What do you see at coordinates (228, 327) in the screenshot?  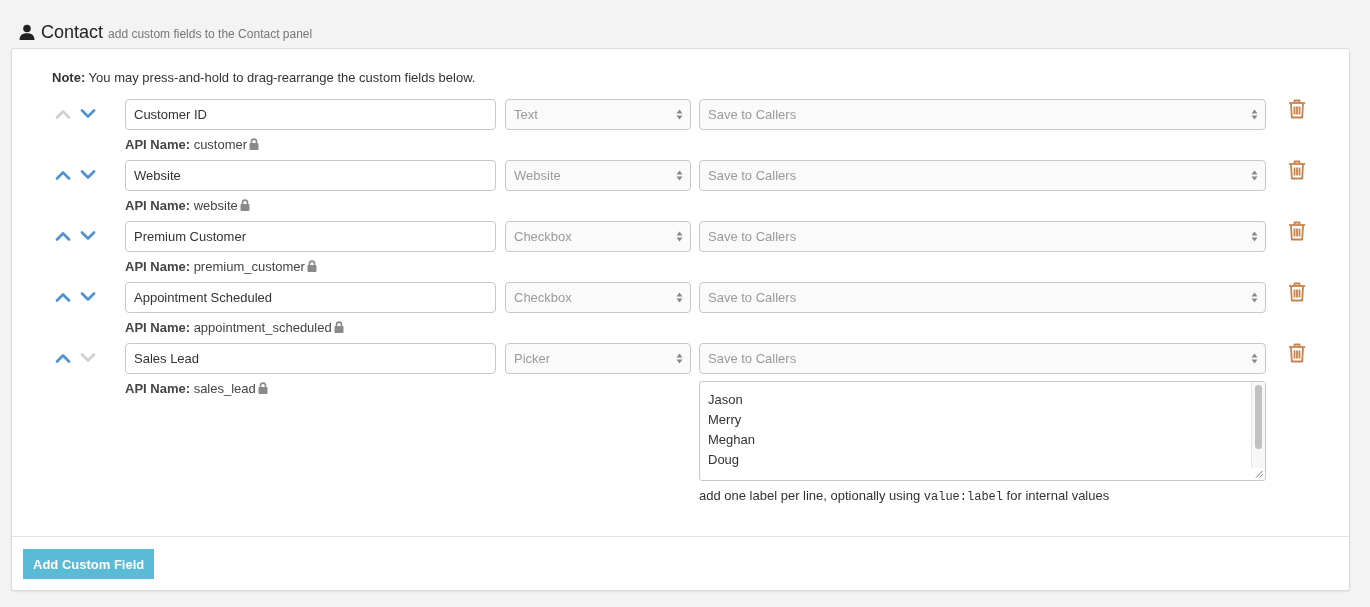 I see `api-name-text: API Name: appointment_scheduled` at bounding box center [228, 327].